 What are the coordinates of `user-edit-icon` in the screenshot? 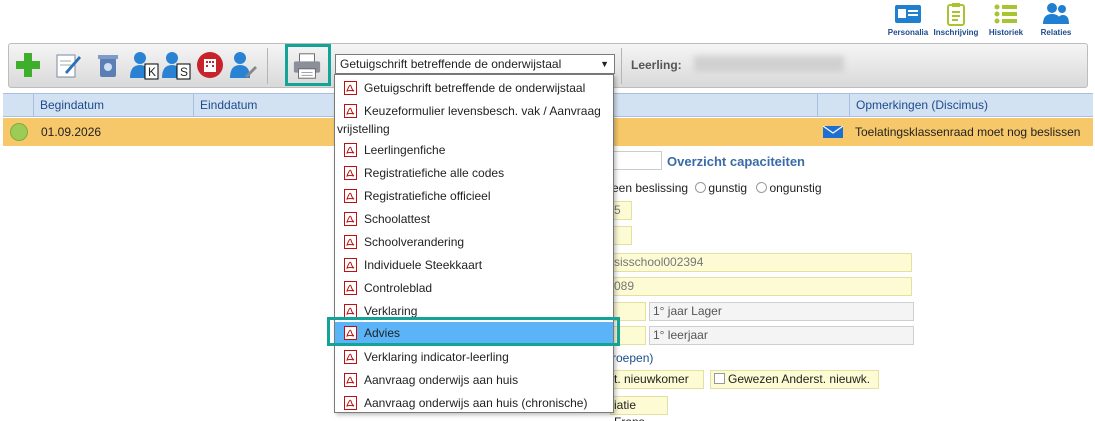 It's located at (244, 65).